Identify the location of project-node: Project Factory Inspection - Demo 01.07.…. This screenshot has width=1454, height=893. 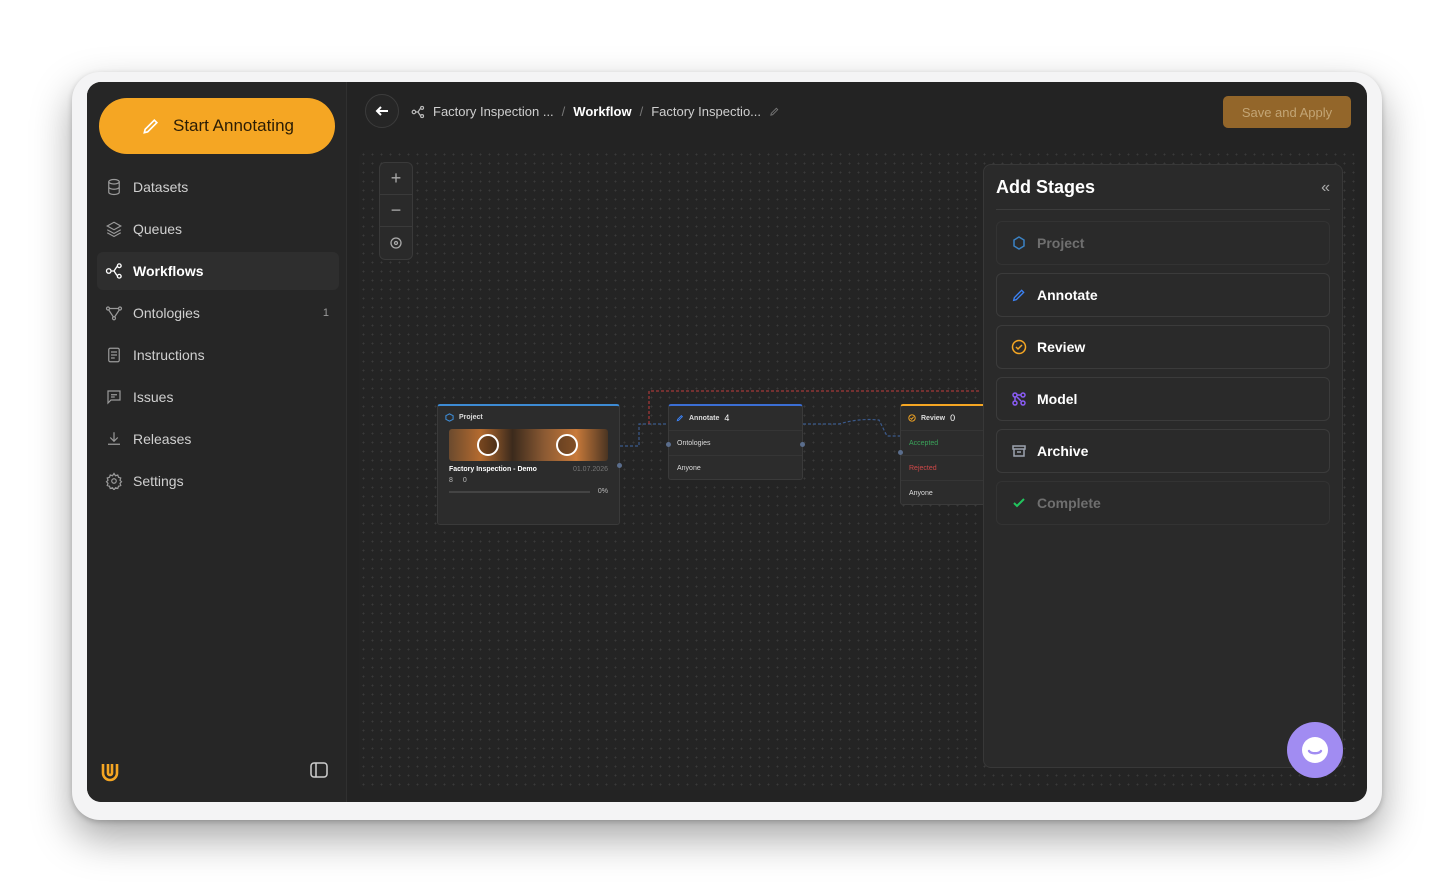
(529, 464).